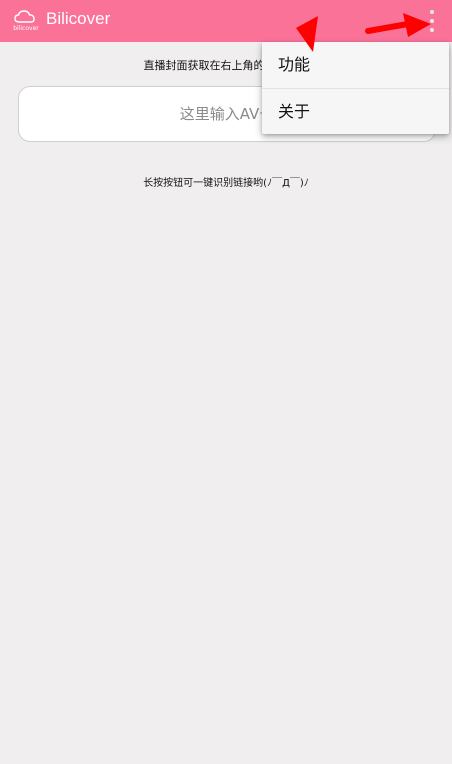  I want to click on toolbar: bilicover Bilicover, so click(226, 21).